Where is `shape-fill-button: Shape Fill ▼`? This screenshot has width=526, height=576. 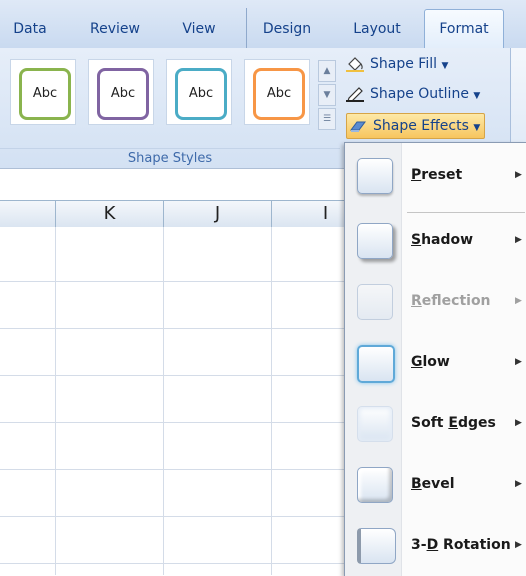 shape-fill-button: Shape Fill ▼ is located at coordinates (397, 64).